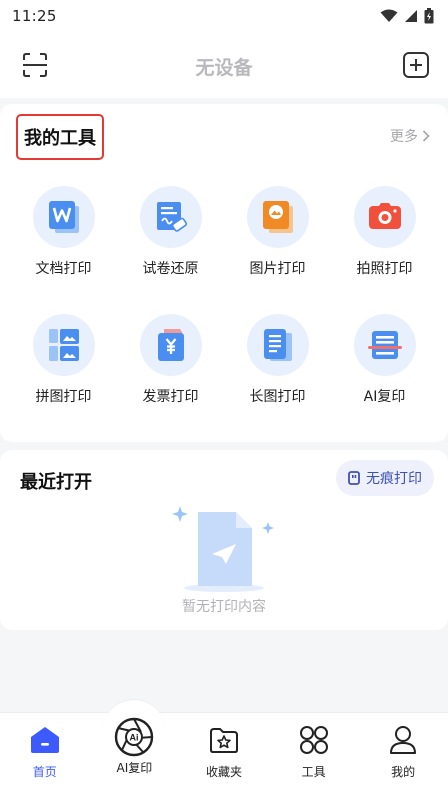  Describe the element at coordinates (63, 269) in the screenshot. I see `tool-label: 文档打印` at that location.